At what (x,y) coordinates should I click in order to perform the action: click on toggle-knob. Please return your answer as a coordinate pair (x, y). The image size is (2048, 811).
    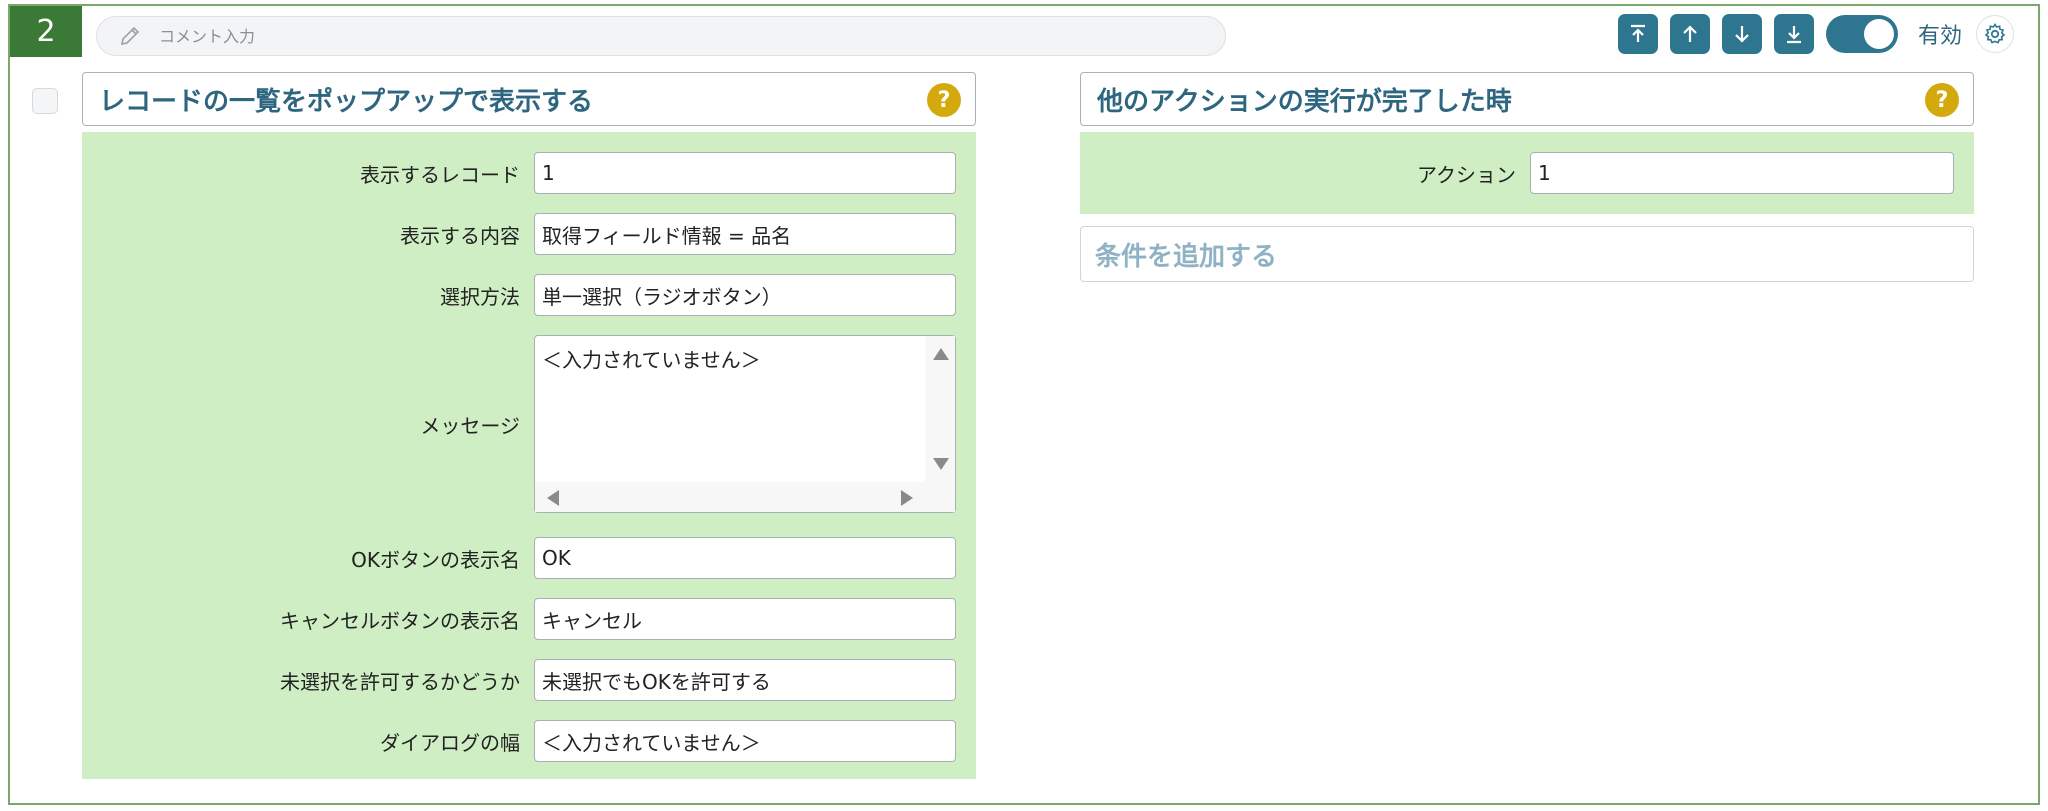
    Looking at the image, I should click on (1879, 34).